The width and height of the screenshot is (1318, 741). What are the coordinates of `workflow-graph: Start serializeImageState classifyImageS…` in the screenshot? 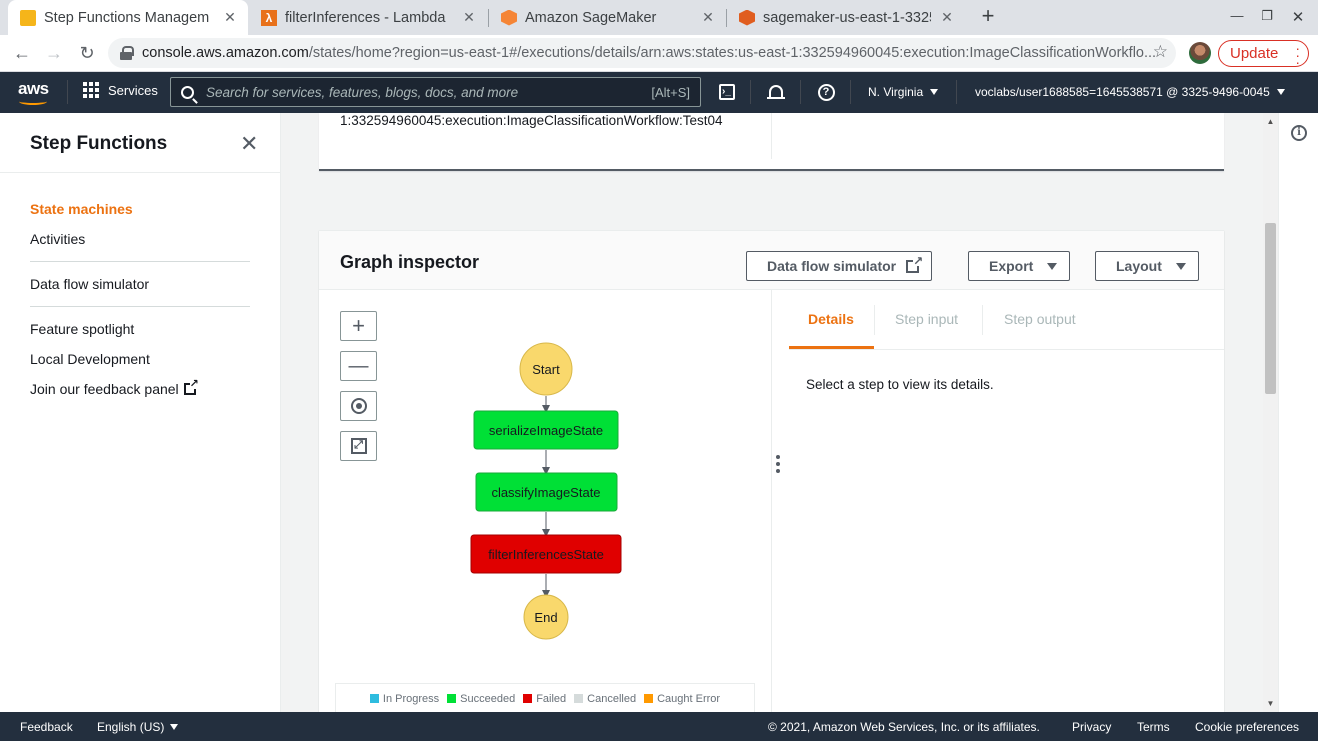 It's located at (546, 491).